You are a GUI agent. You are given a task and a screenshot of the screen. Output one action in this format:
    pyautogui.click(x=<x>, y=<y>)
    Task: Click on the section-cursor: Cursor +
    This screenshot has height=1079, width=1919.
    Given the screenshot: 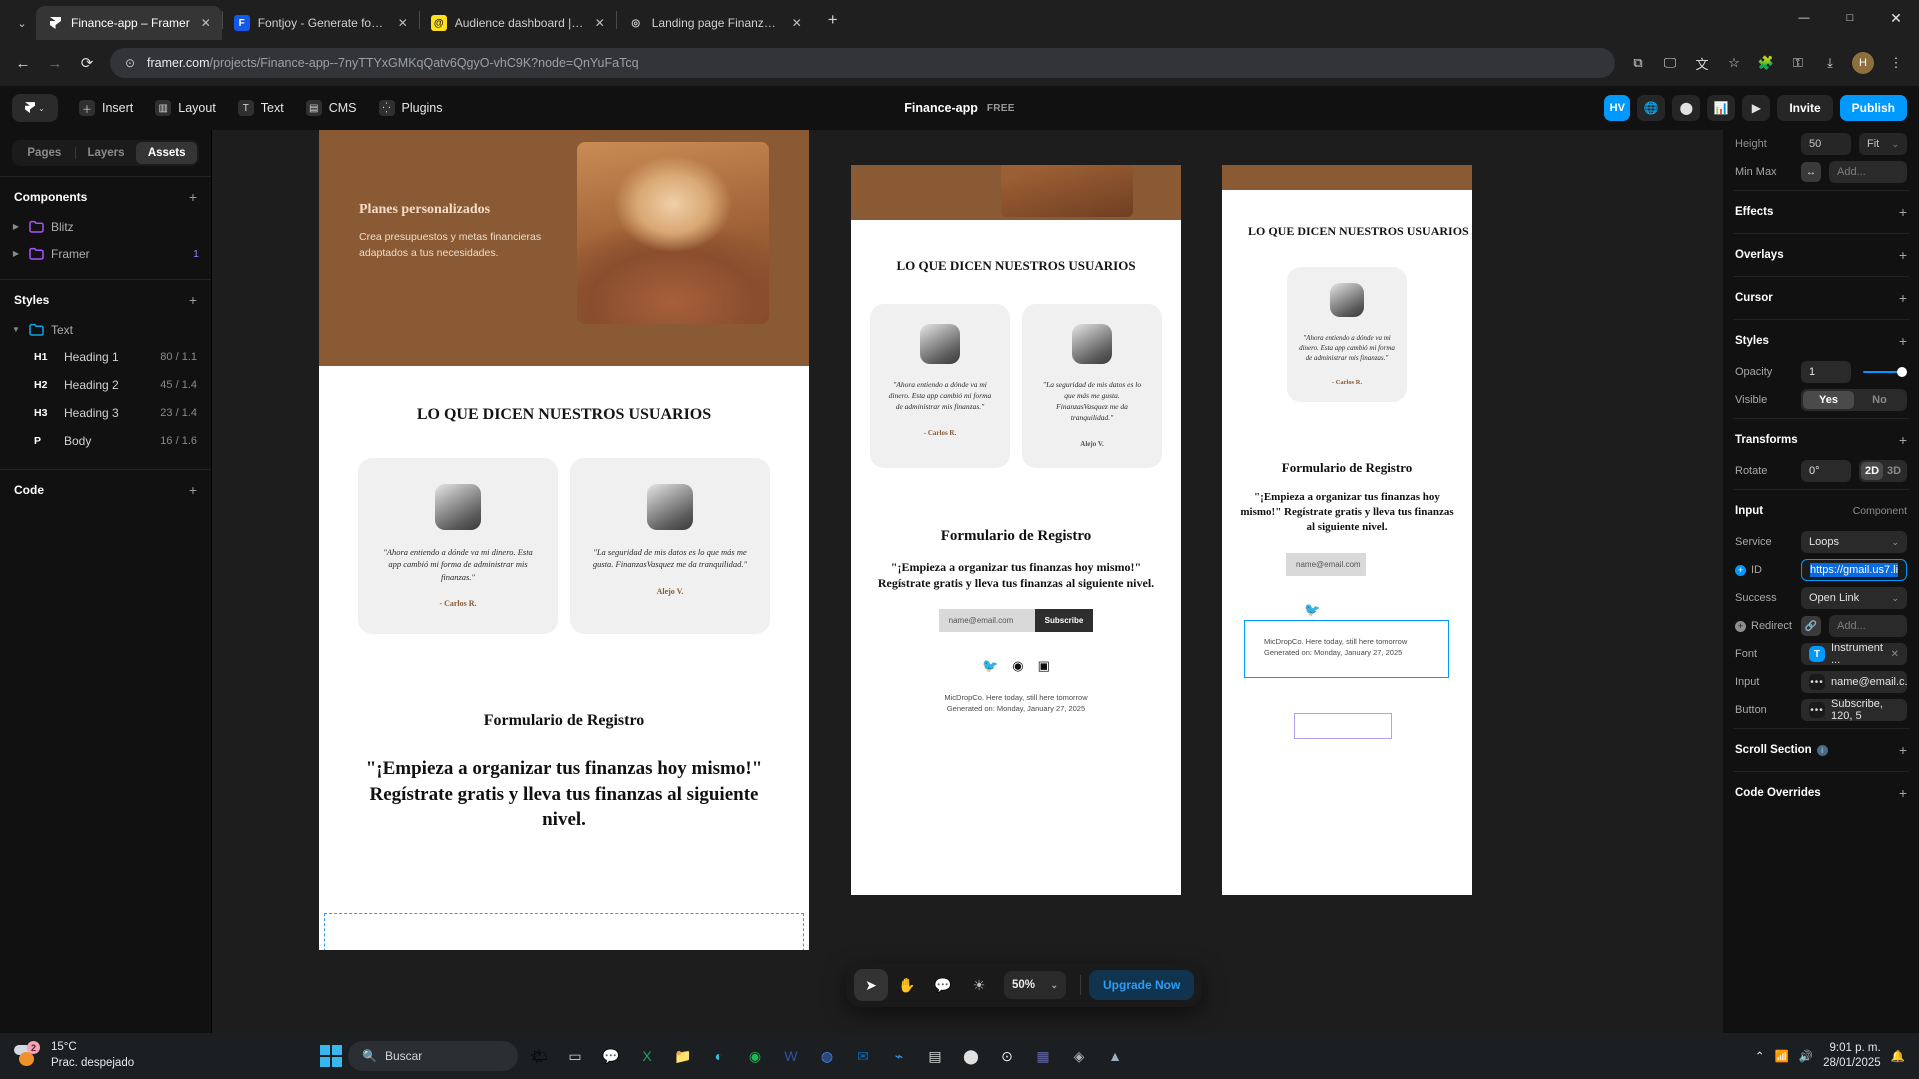 What is the action you would take?
    pyautogui.click(x=1821, y=298)
    